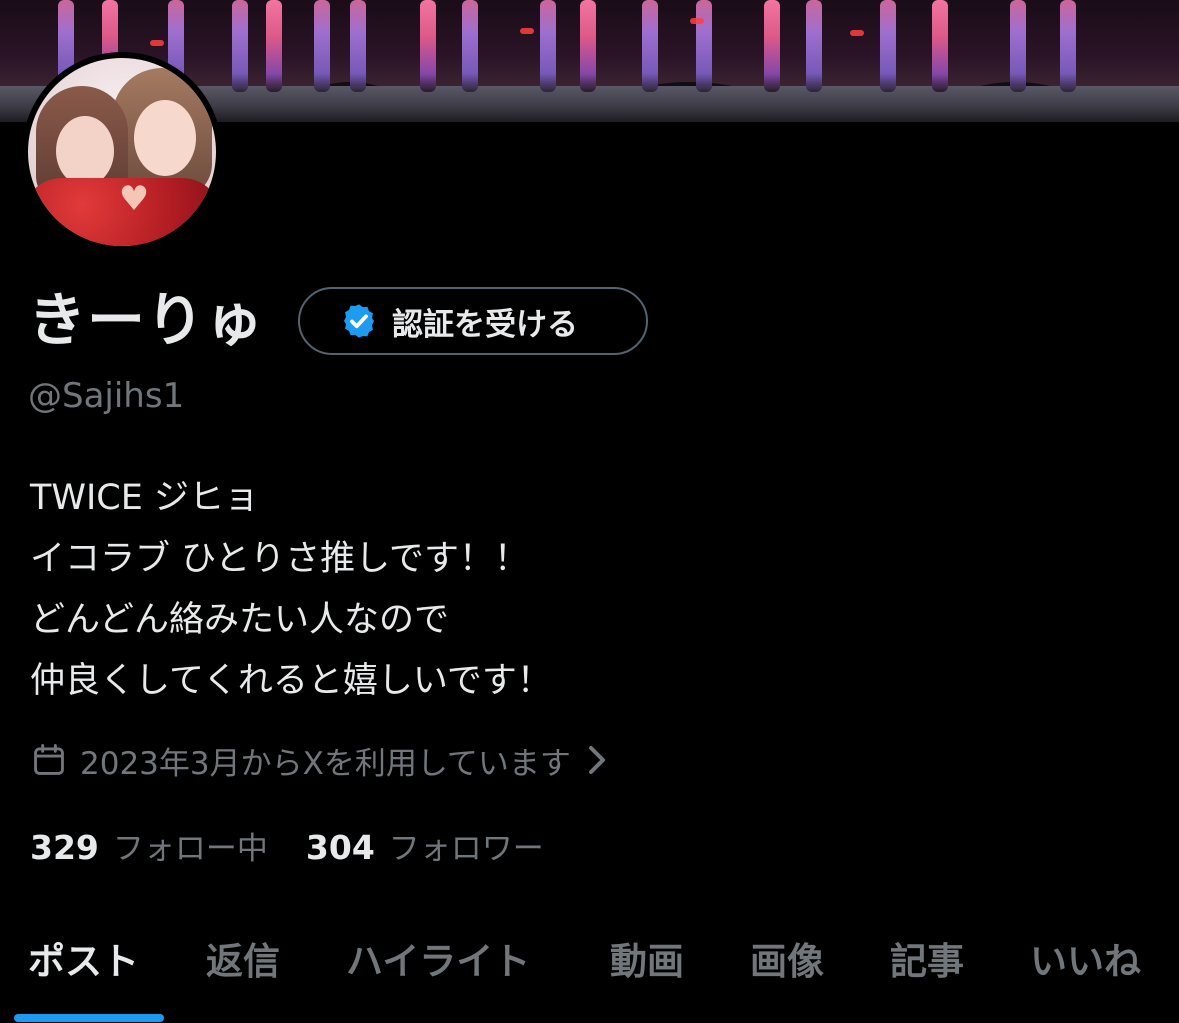 The image size is (1179, 1023). What do you see at coordinates (89, 1018) in the screenshot?
I see `active-tab-indicator` at bounding box center [89, 1018].